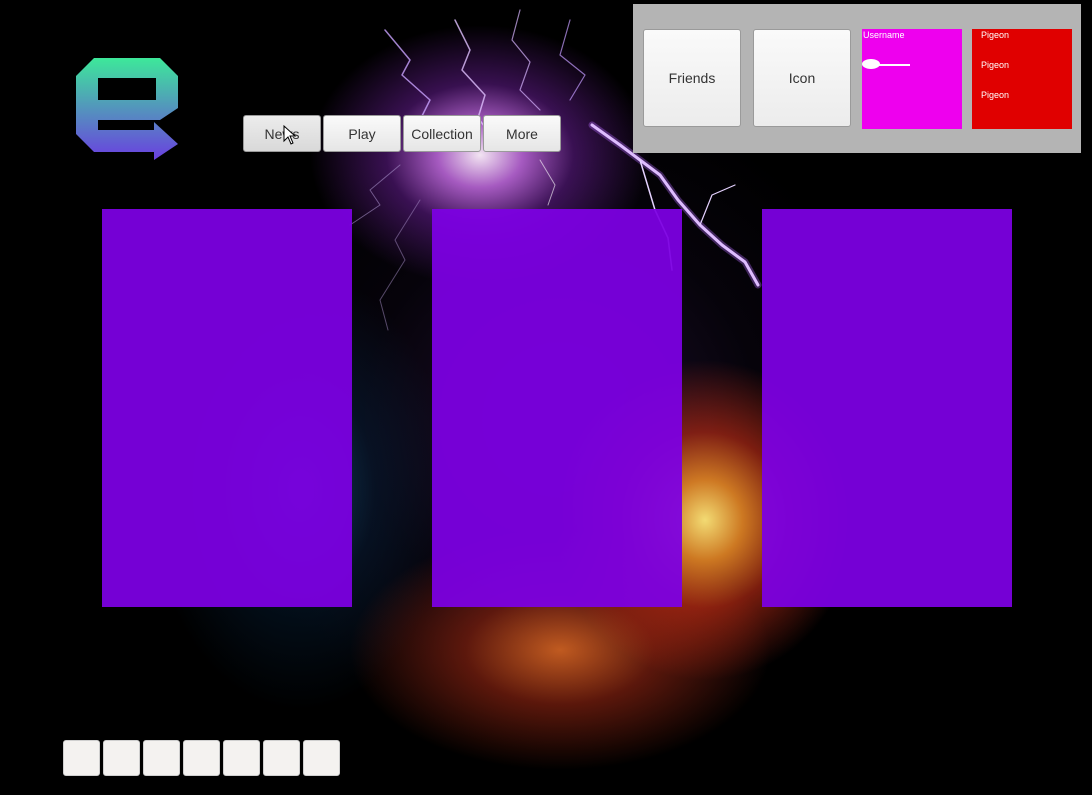 This screenshot has width=1092, height=795. What do you see at coordinates (127, 109) in the screenshot?
I see `game-logo` at bounding box center [127, 109].